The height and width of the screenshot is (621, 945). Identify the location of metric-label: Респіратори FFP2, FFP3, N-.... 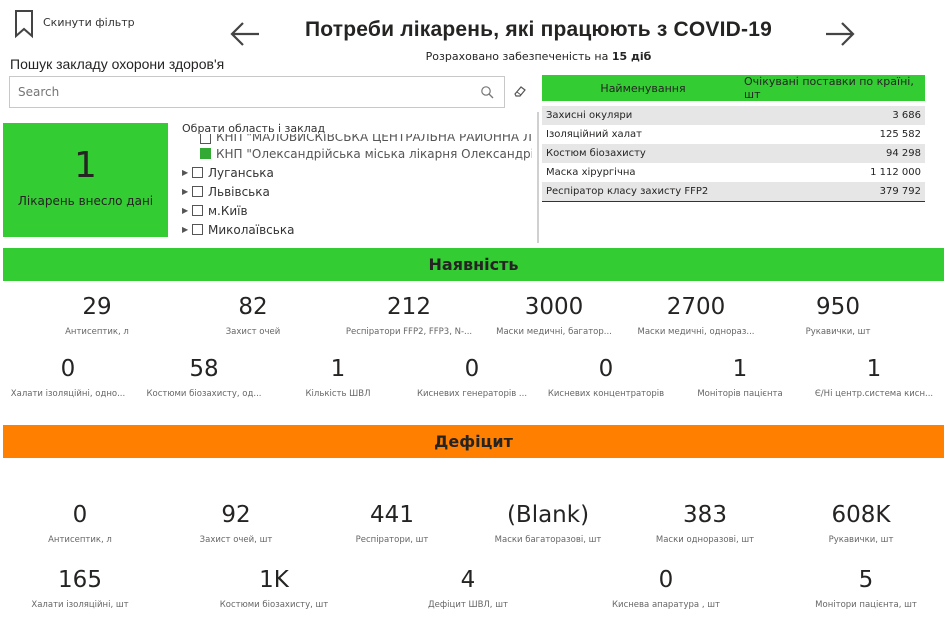
(409, 332).